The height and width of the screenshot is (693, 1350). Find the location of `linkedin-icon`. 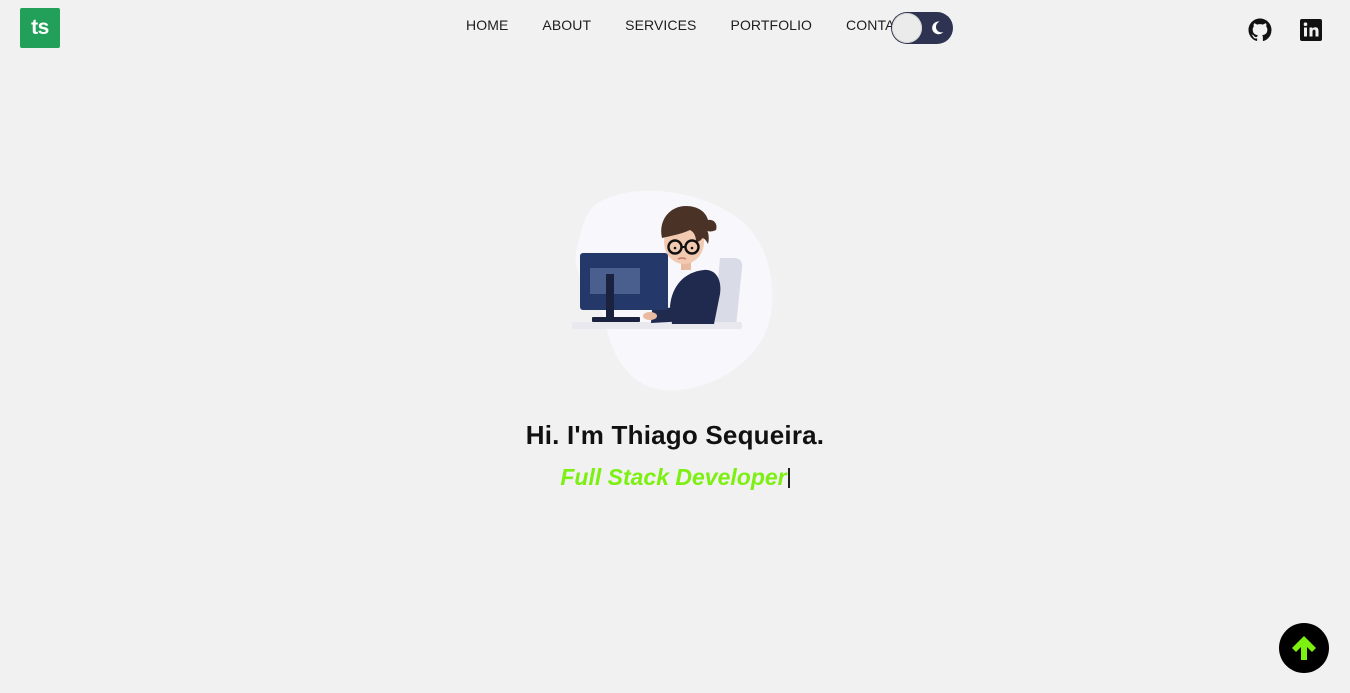

linkedin-icon is located at coordinates (1311, 30).